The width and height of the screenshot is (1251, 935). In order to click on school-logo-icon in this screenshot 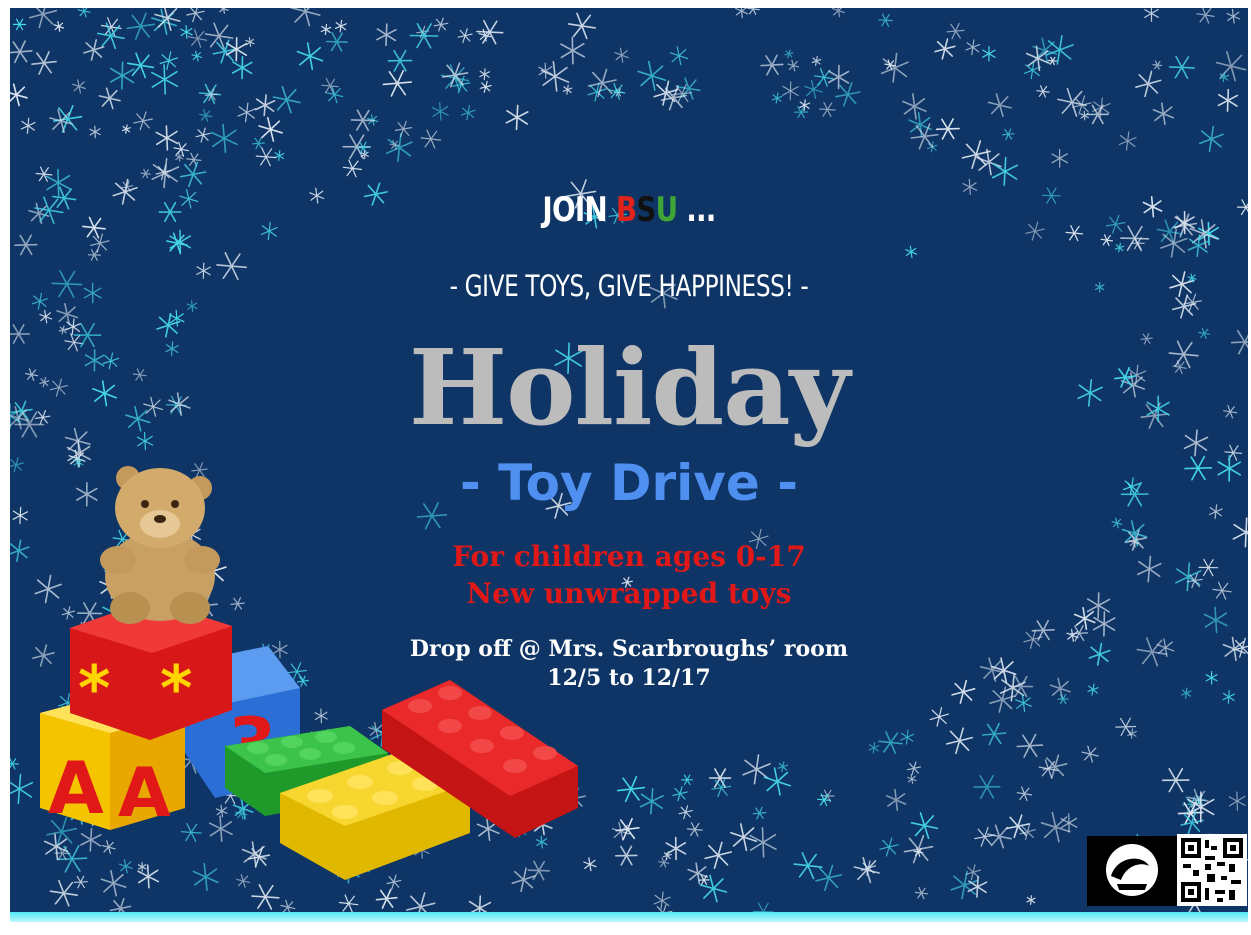, I will do `click(1132, 871)`.